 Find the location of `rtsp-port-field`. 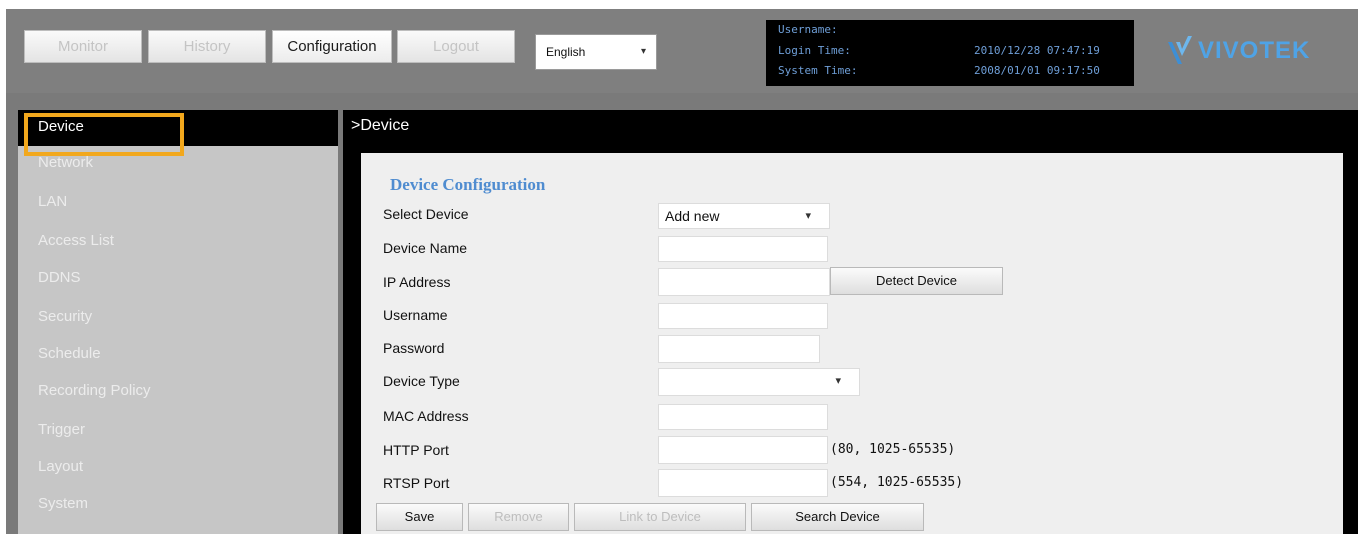

rtsp-port-field is located at coordinates (743, 483).